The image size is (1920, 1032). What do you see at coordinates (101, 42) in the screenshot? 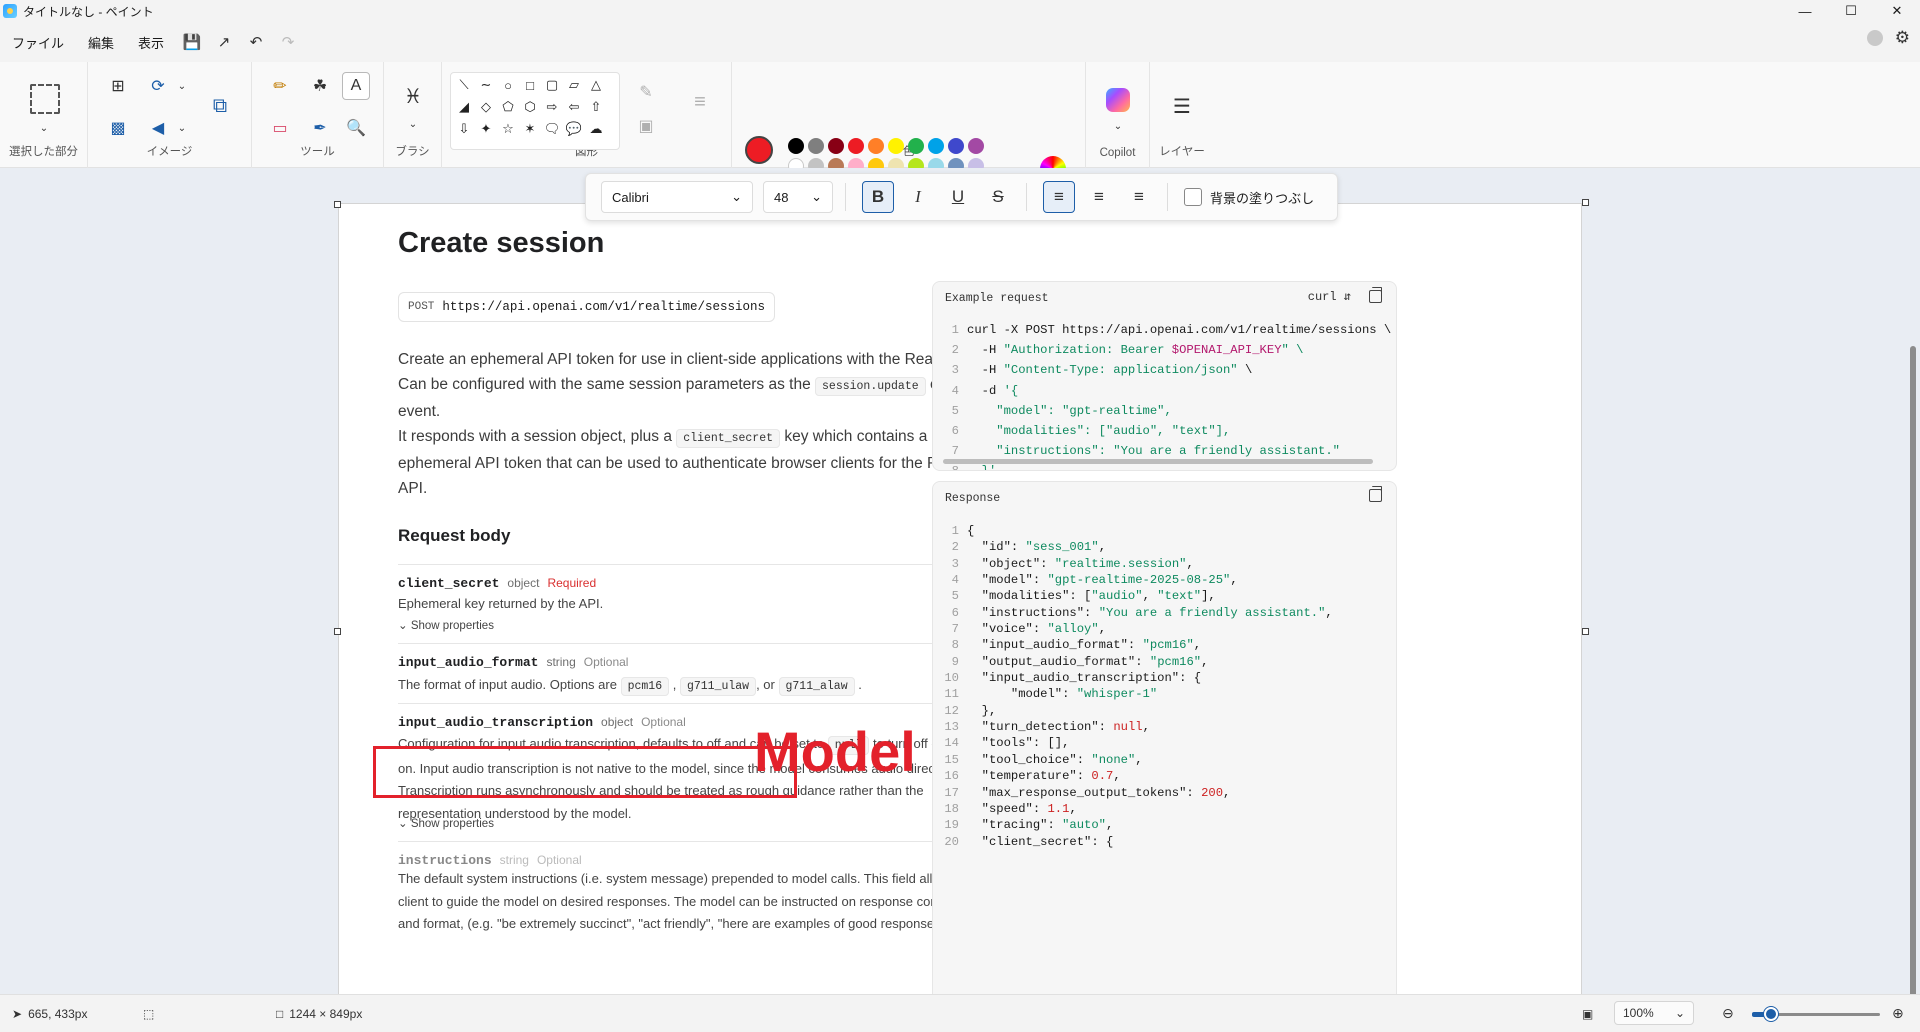
I see `menu-edit: 編集` at bounding box center [101, 42].